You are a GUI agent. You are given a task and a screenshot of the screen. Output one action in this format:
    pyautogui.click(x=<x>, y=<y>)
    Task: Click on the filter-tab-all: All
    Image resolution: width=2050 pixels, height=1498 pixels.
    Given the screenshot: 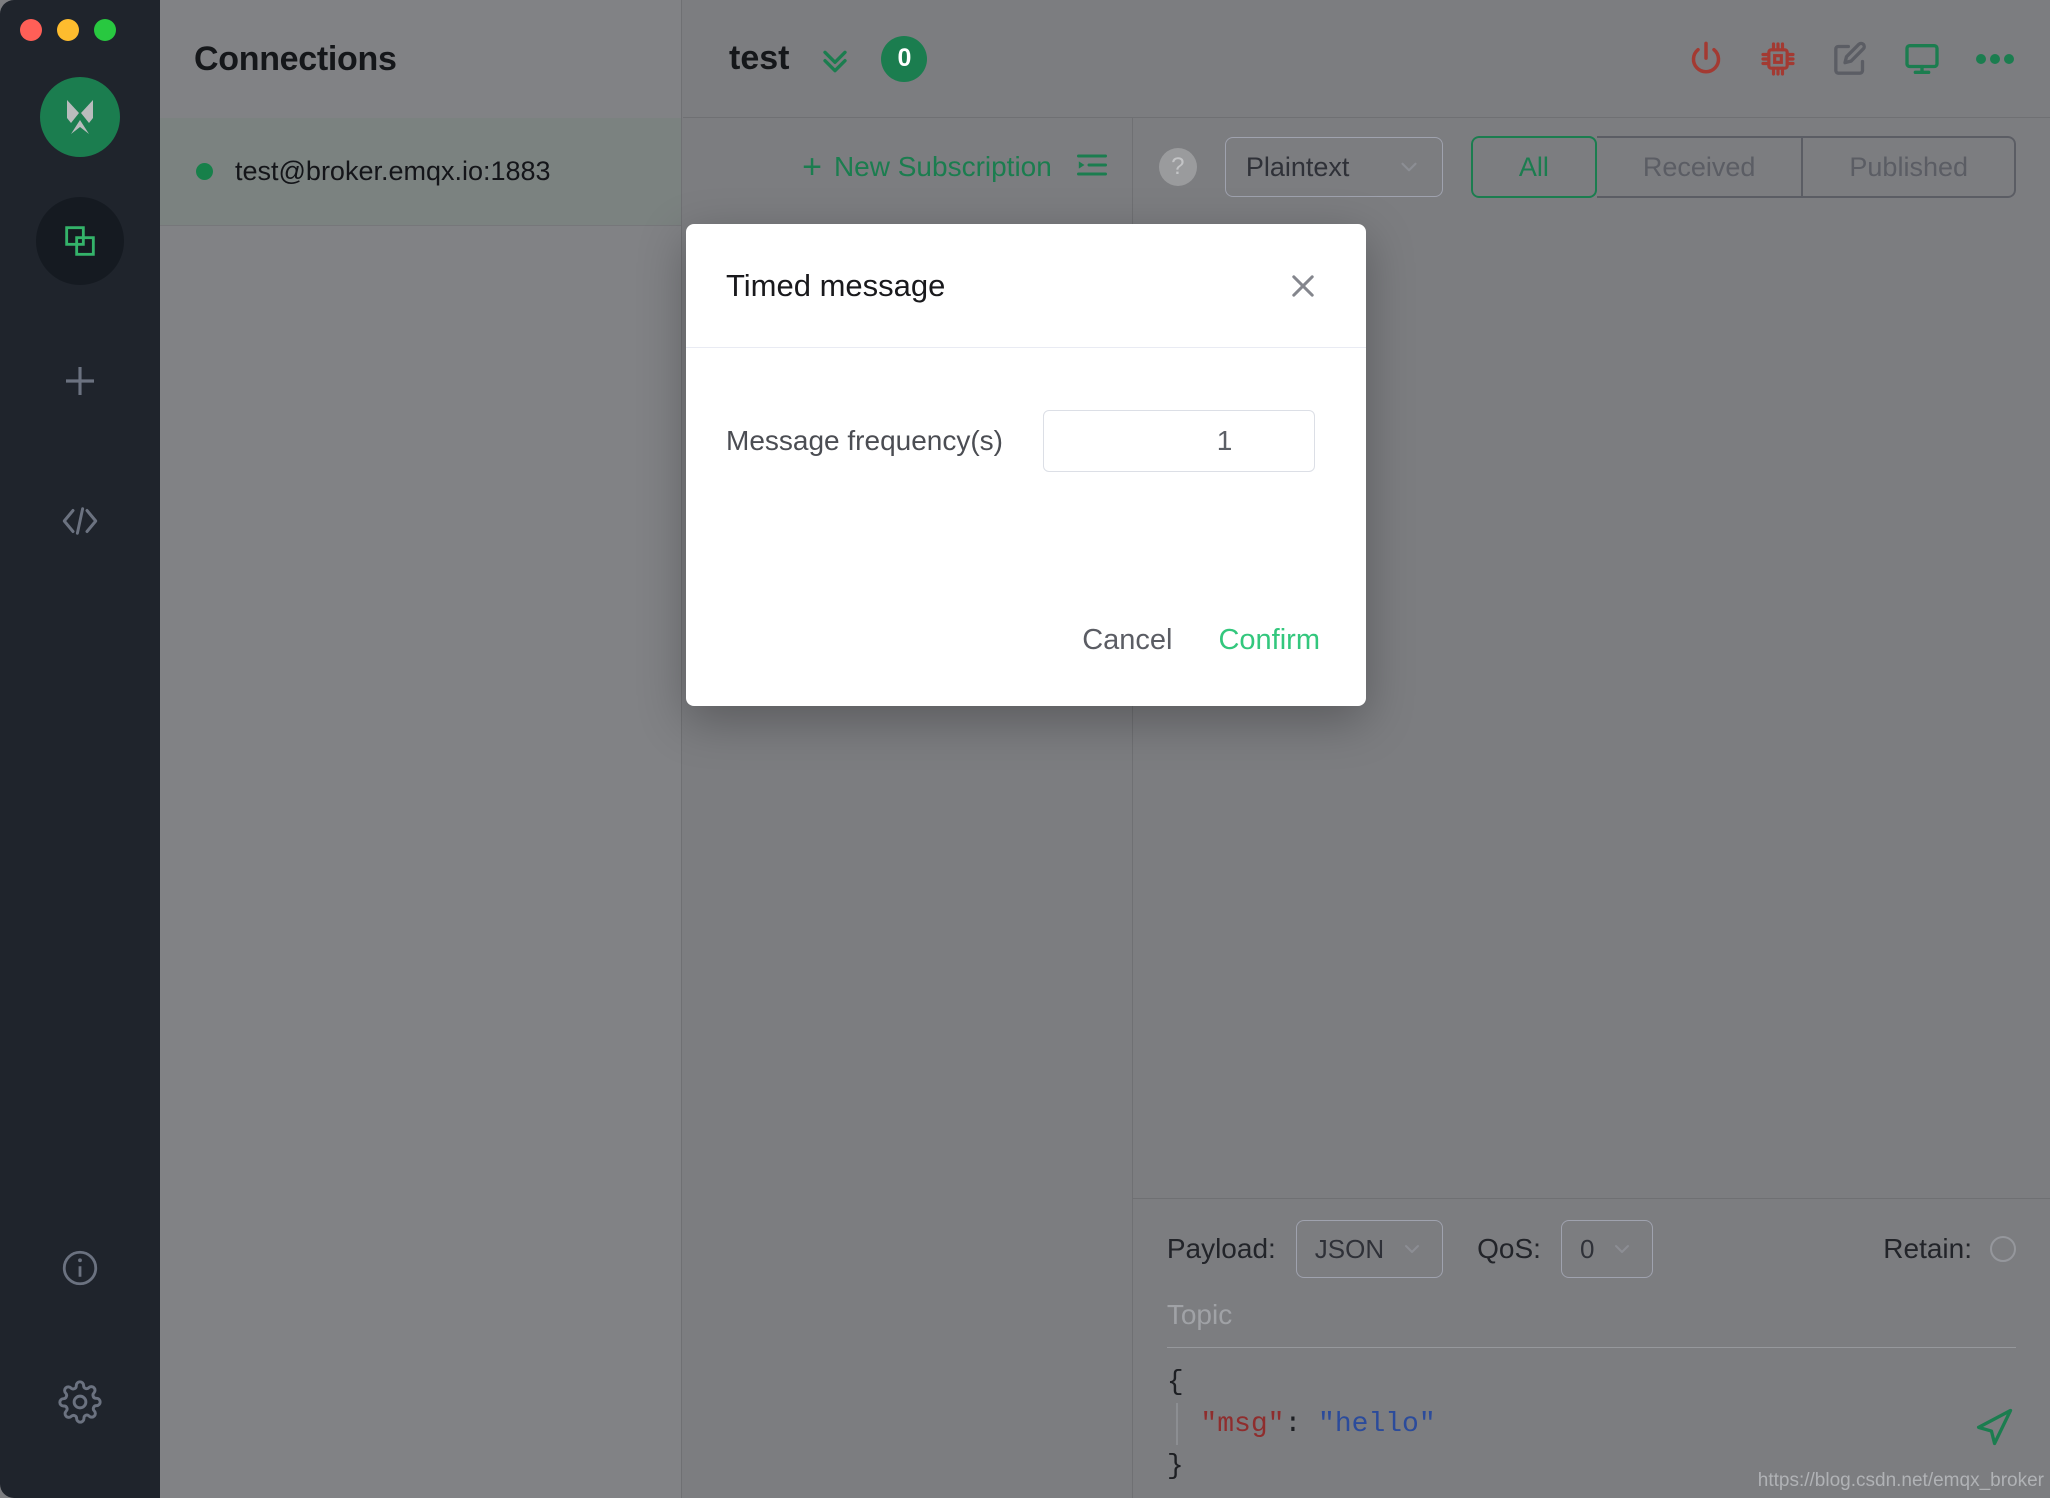 What is the action you would take?
    pyautogui.click(x=1533, y=167)
    